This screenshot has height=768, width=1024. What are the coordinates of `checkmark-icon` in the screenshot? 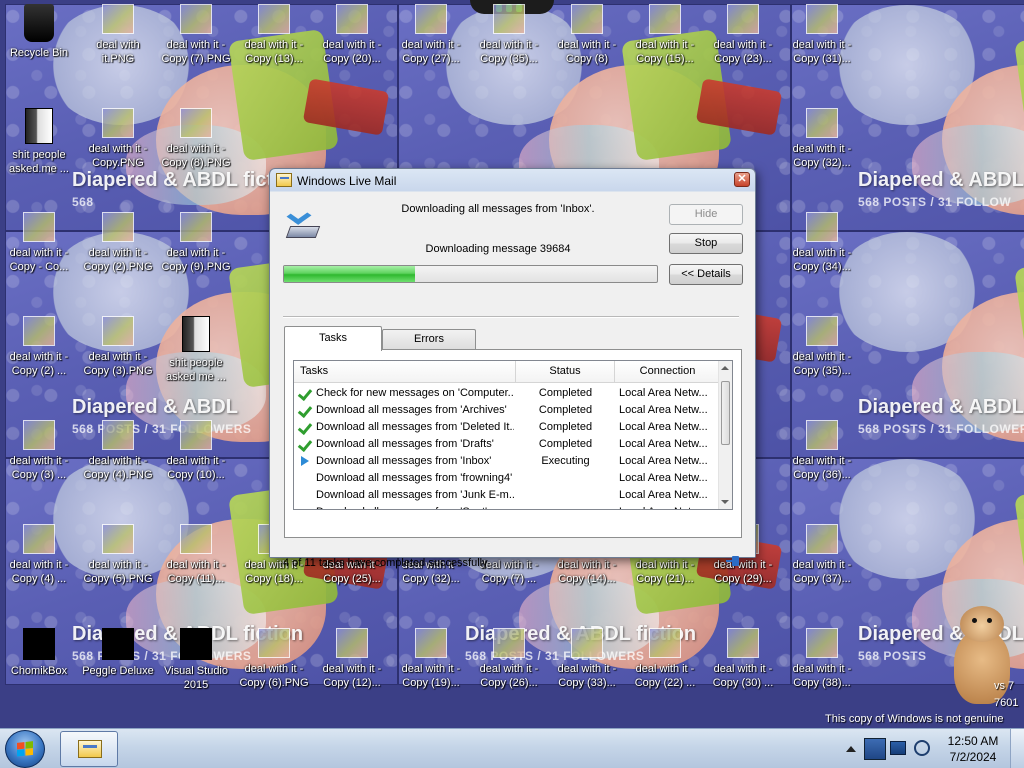 It's located at (305, 444).